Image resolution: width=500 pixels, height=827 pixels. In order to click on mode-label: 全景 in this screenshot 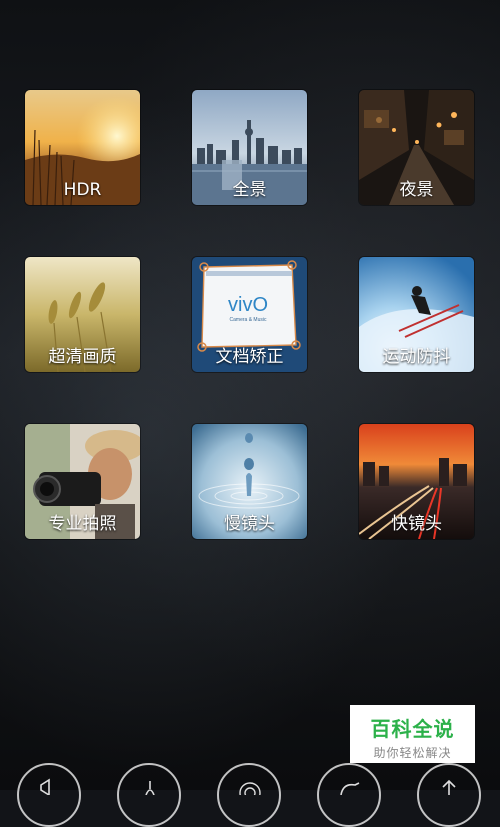, I will do `click(249, 190)`.